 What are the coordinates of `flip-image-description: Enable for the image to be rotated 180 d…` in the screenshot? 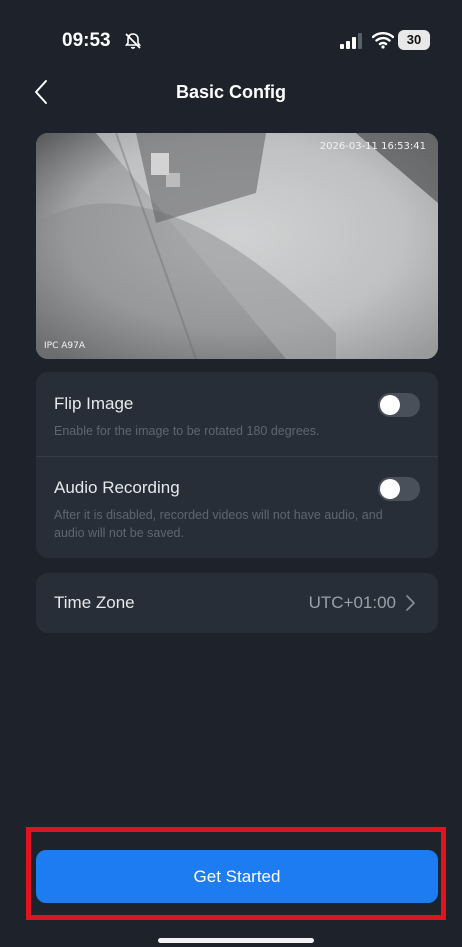 It's located at (187, 431).